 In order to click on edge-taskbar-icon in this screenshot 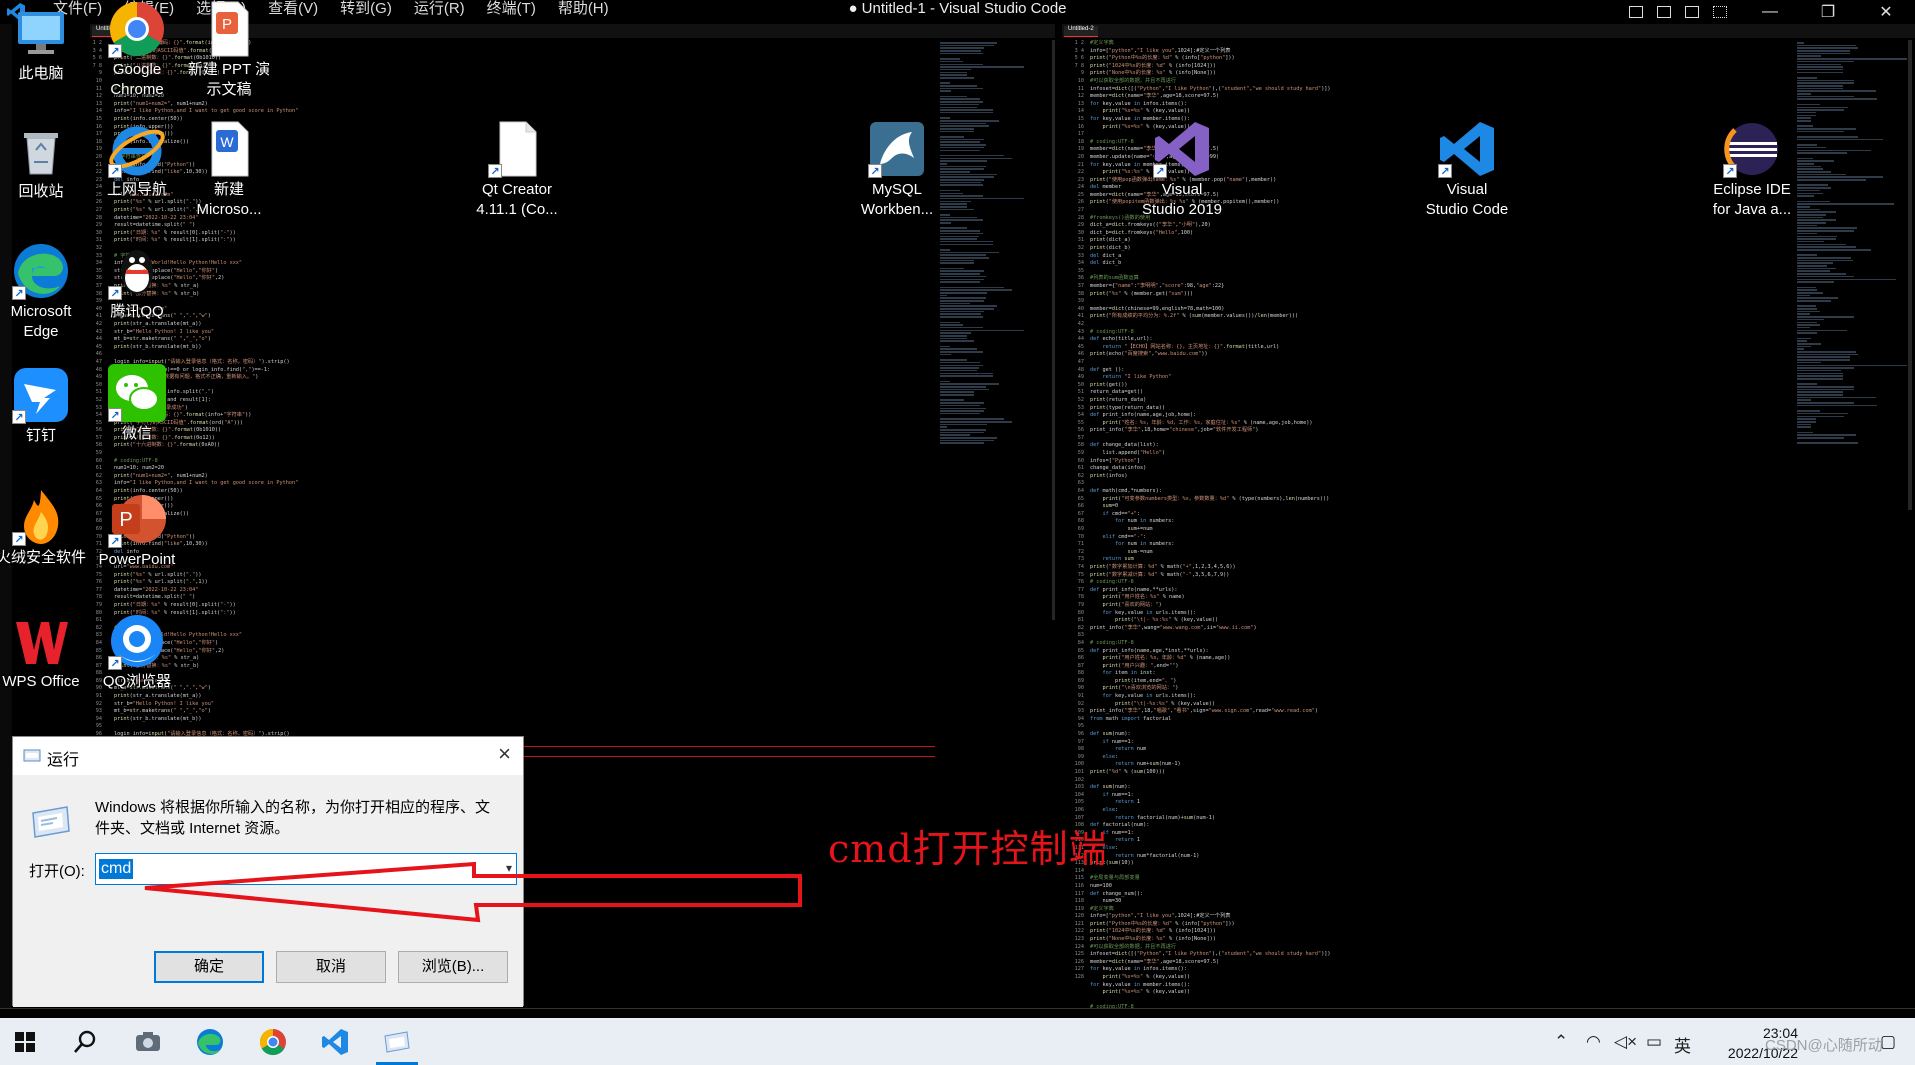, I will do `click(210, 1042)`.